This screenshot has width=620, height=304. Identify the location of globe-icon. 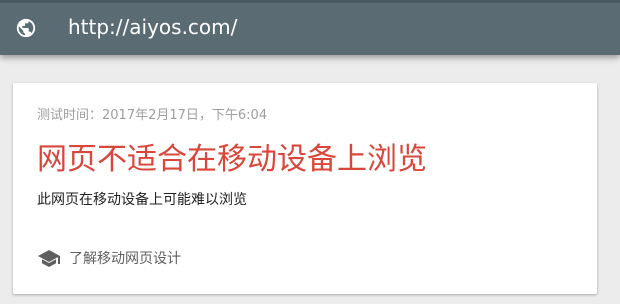
(26, 28).